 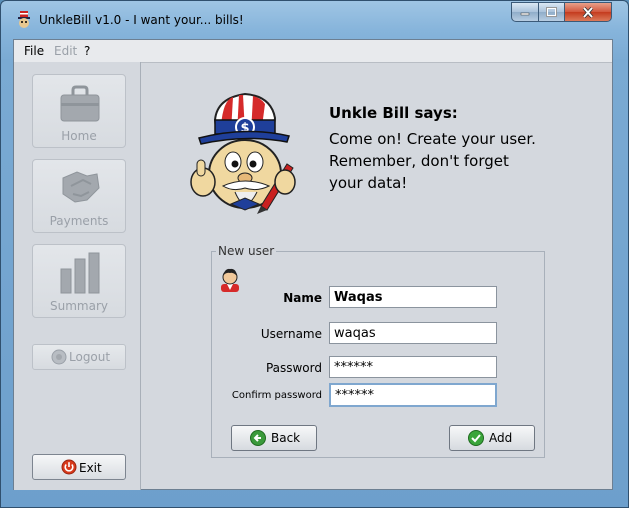 I want to click on minimize-icon, so click(x=525, y=14).